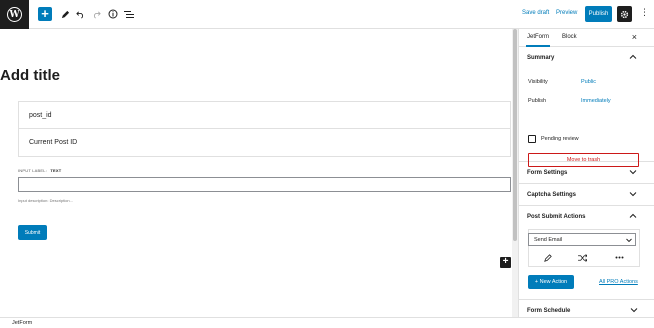 This screenshot has height=328, width=654. Describe the element at coordinates (32, 232) in the screenshot. I see `submit-button: Submit` at that location.